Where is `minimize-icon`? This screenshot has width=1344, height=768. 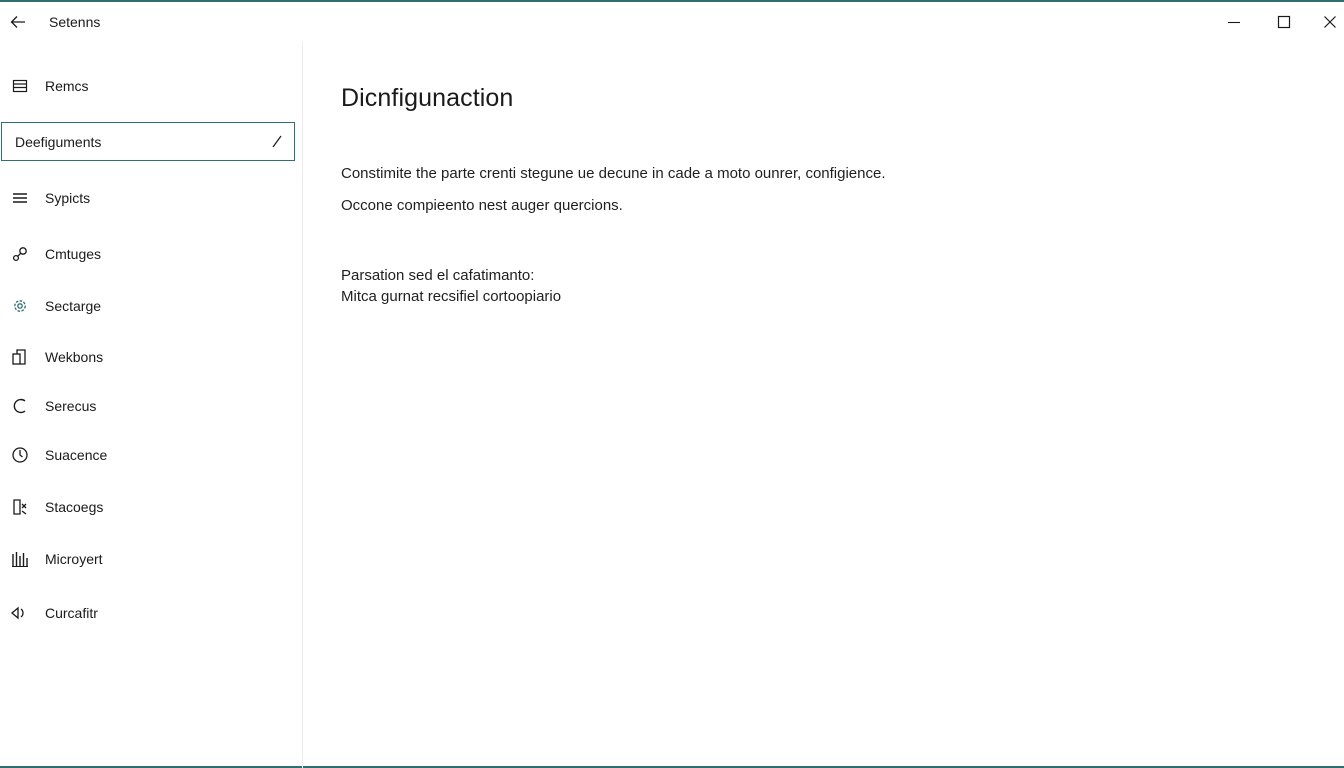
minimize-icon is located at coordinates (1234, 22).